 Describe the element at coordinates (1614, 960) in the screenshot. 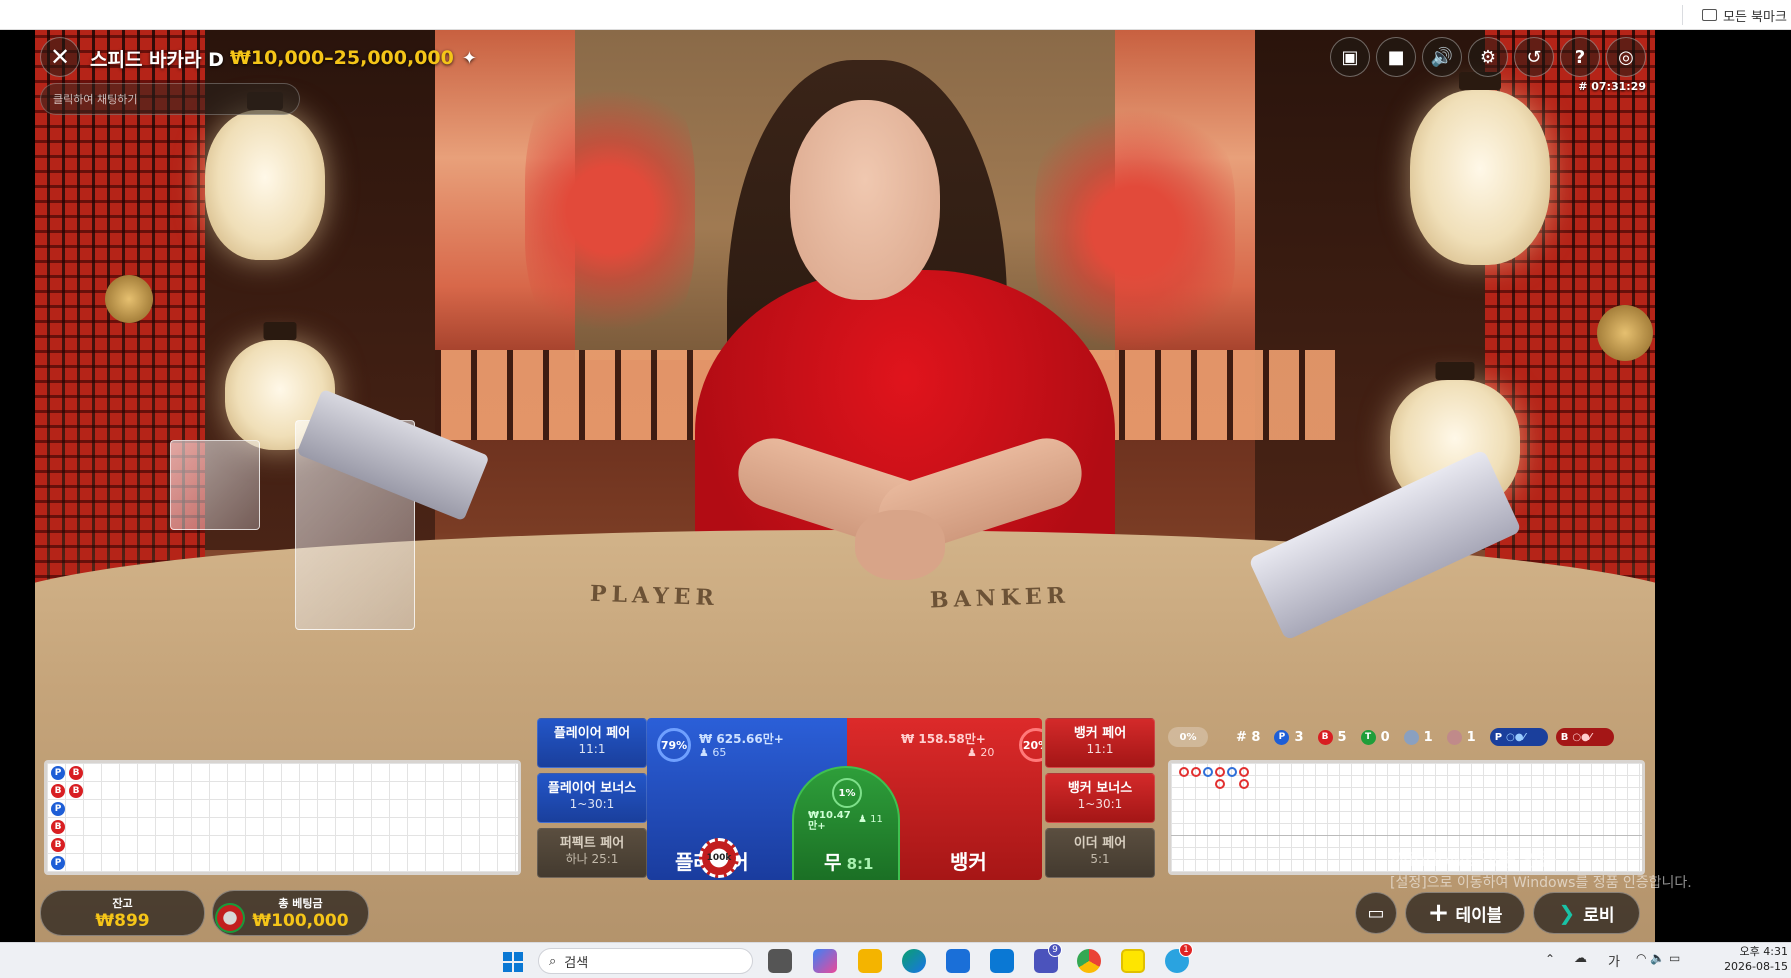

I see `ime-indicator: 가` at that location.